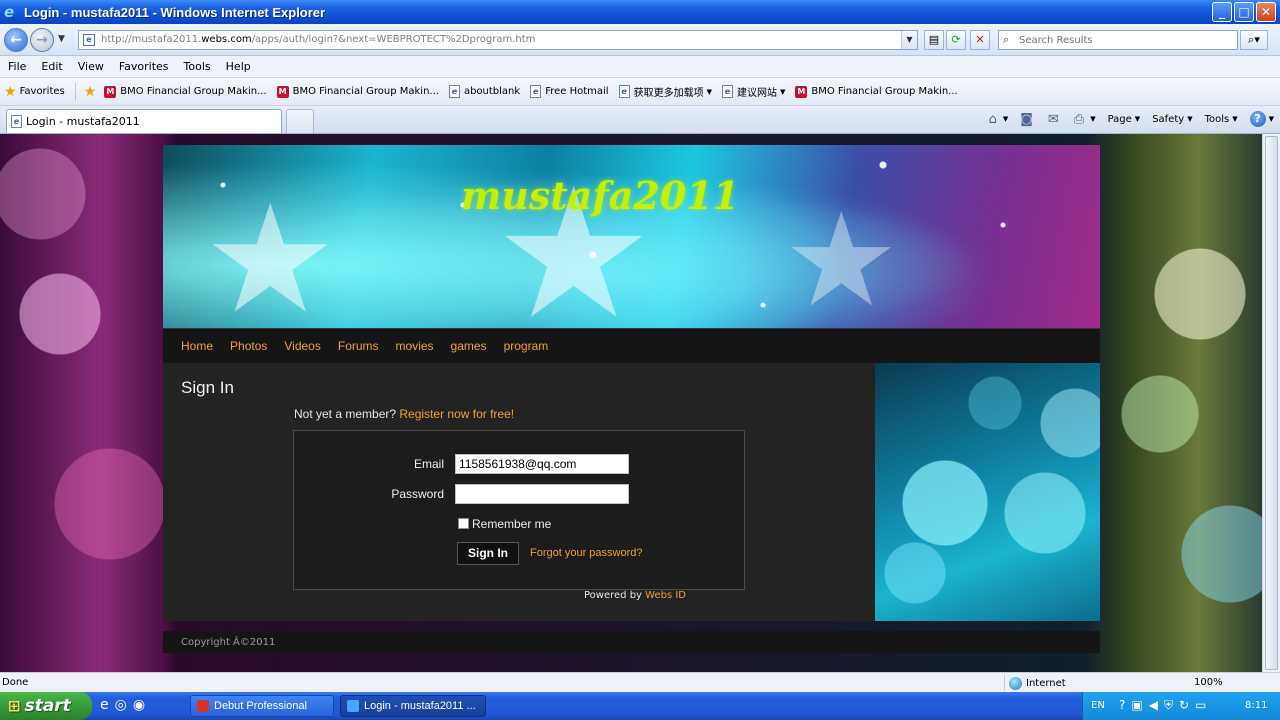 This screenshot has width=1280, height=720. What do you see at coordinates (469, 346) in the screenshot?
I see `nav-games: games` at bounding box center [469, 346].